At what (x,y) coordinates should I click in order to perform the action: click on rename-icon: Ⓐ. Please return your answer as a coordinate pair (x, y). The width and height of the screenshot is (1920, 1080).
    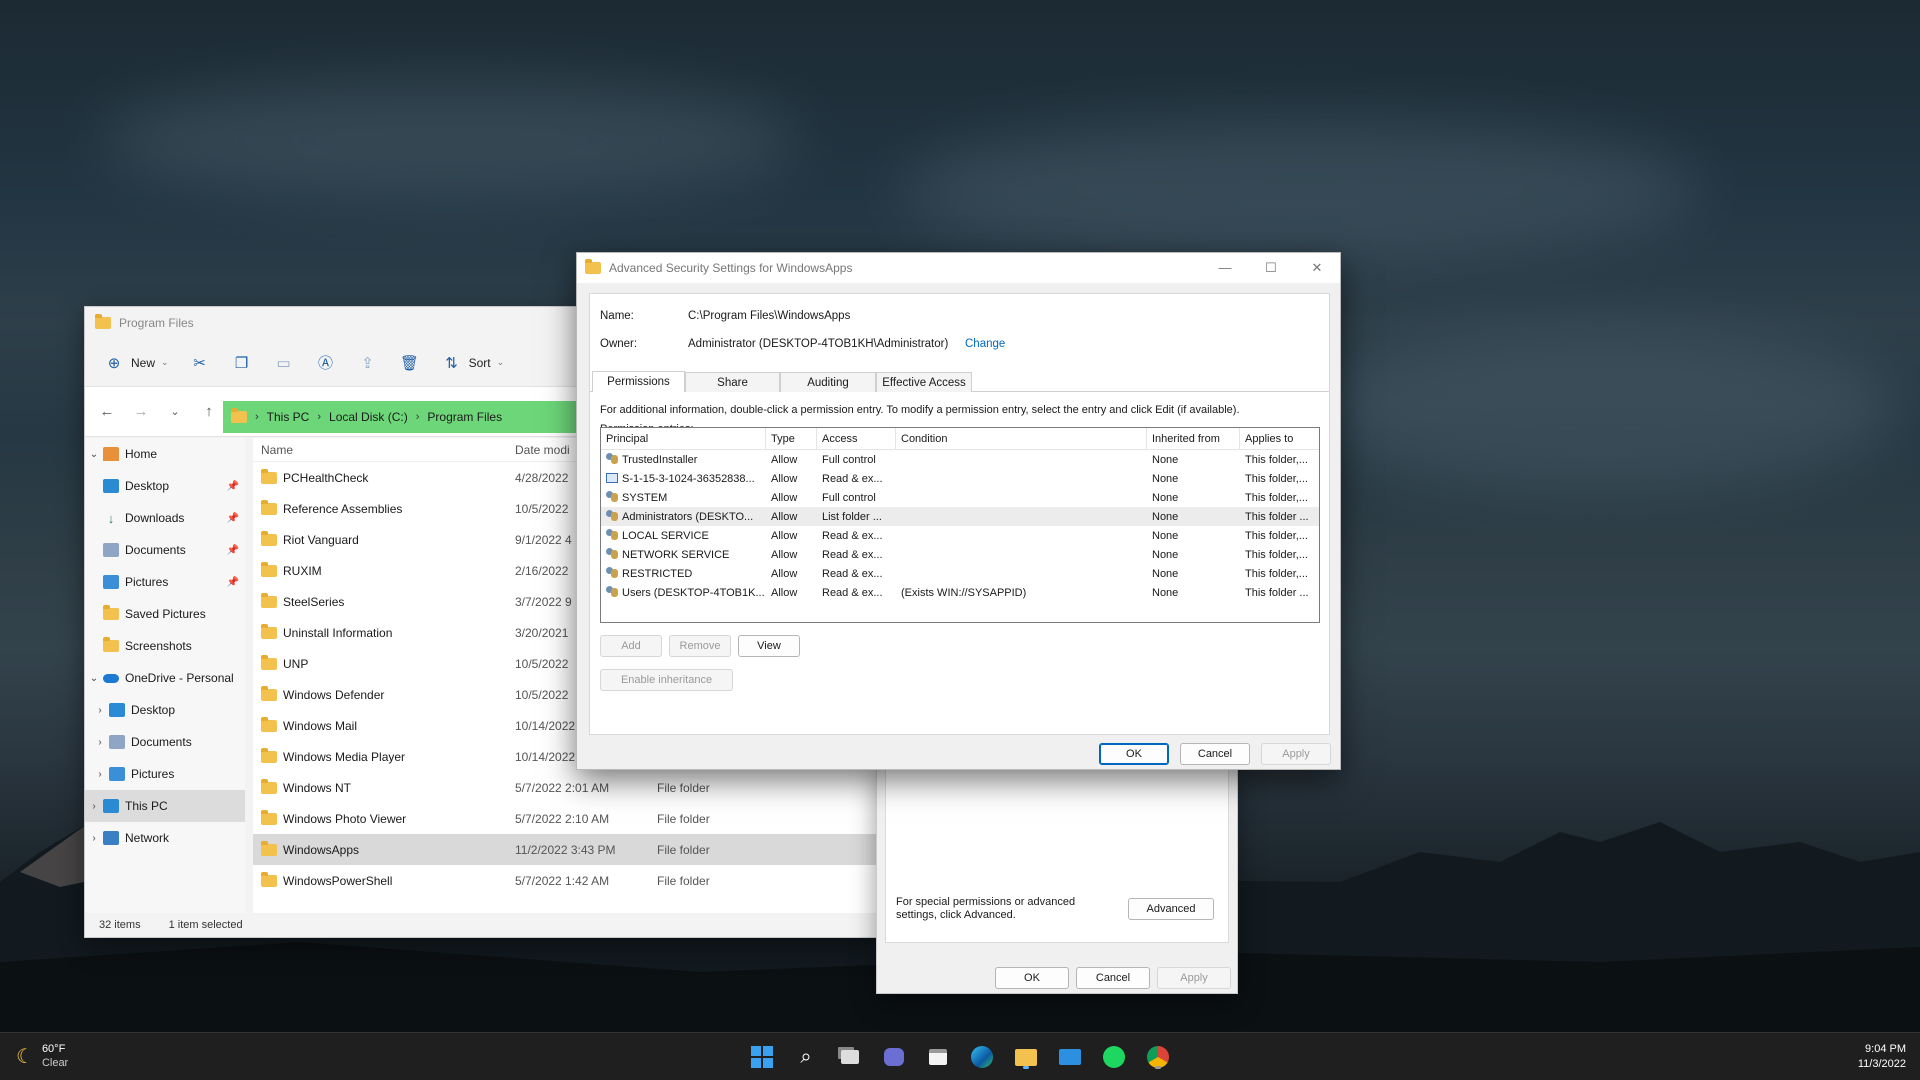
    Looking at the image, I should click on (326, 363).